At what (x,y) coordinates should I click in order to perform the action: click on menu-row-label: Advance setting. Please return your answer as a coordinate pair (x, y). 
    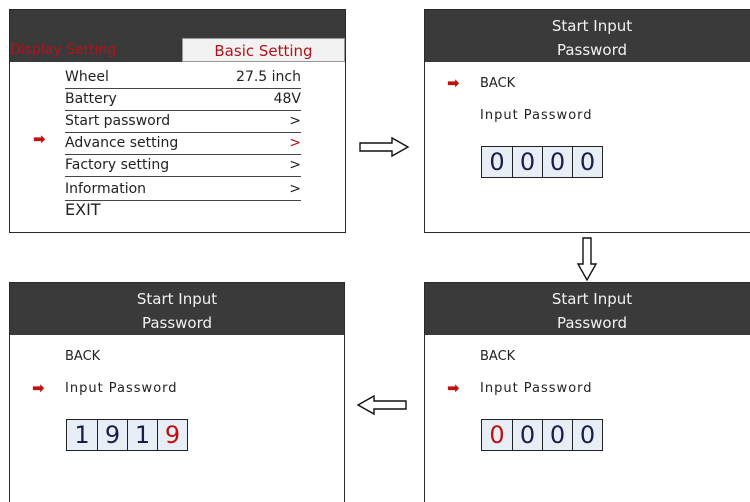
    Looking at the image, I should click on (122, 143).